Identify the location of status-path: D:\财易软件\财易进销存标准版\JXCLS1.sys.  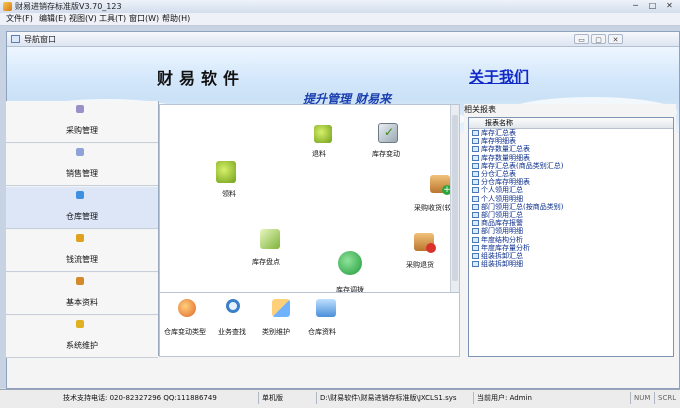
(393, 398).